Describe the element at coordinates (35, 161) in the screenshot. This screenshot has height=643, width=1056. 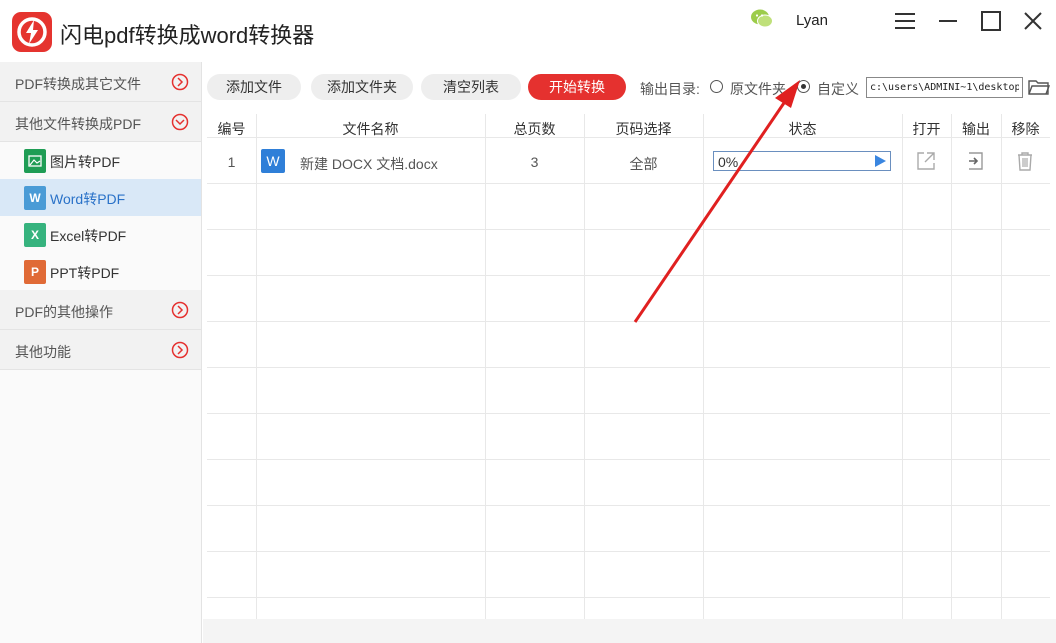
I see `image-file-icon` at that location.